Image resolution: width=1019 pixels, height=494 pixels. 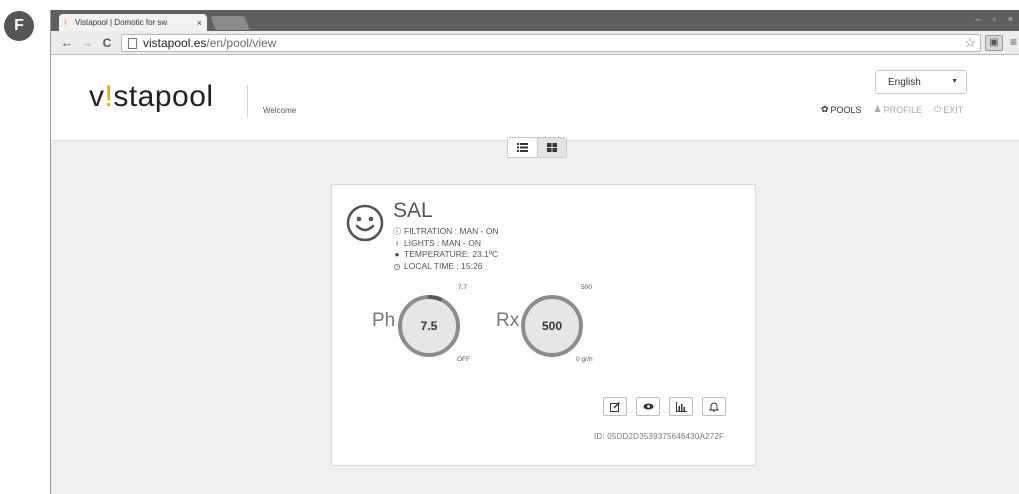 What do you see at coordinates (877, 109) in the screenshot?
I see `person-icon: ♟` at bounding box center [877, 109].